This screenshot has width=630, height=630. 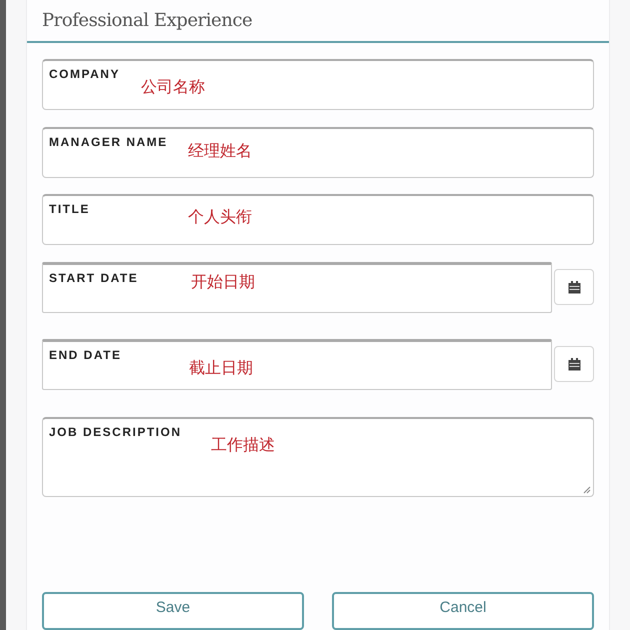 I want to click on text-field: MANAGER NAME 经理姓名, so click(x=318, y=152).